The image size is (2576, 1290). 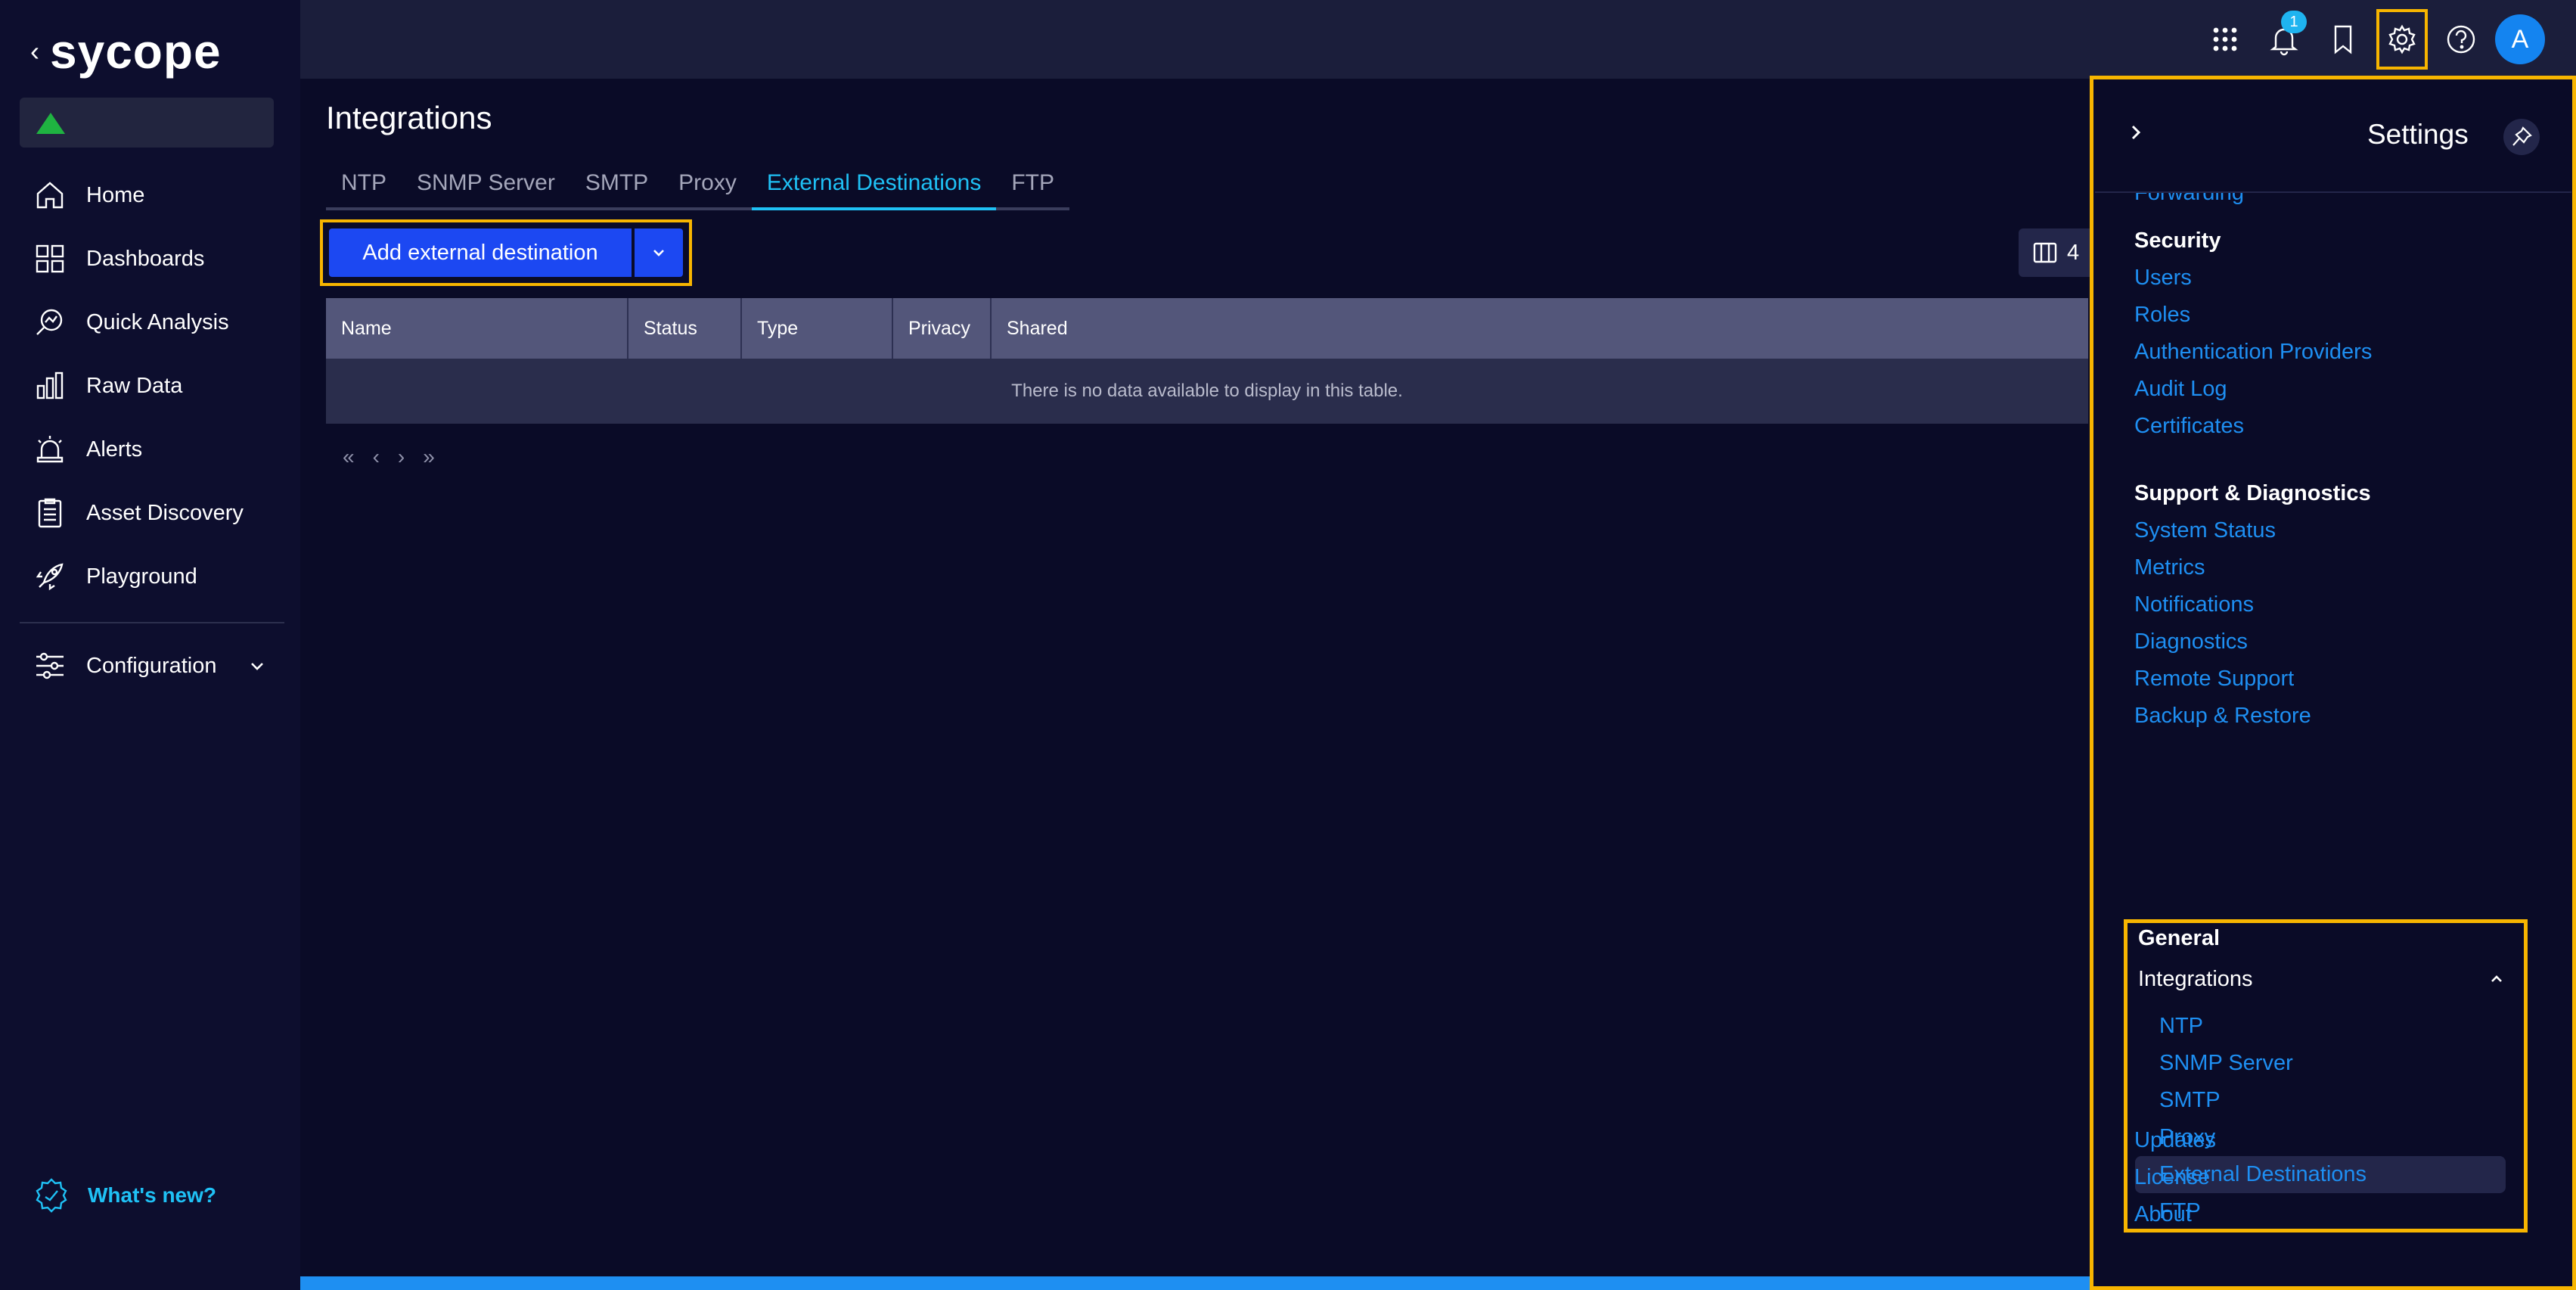 What do you see at coordinates (409, 117) in the screenshot?
I see `page-title: Integrations` at bounding box center [409, 117].